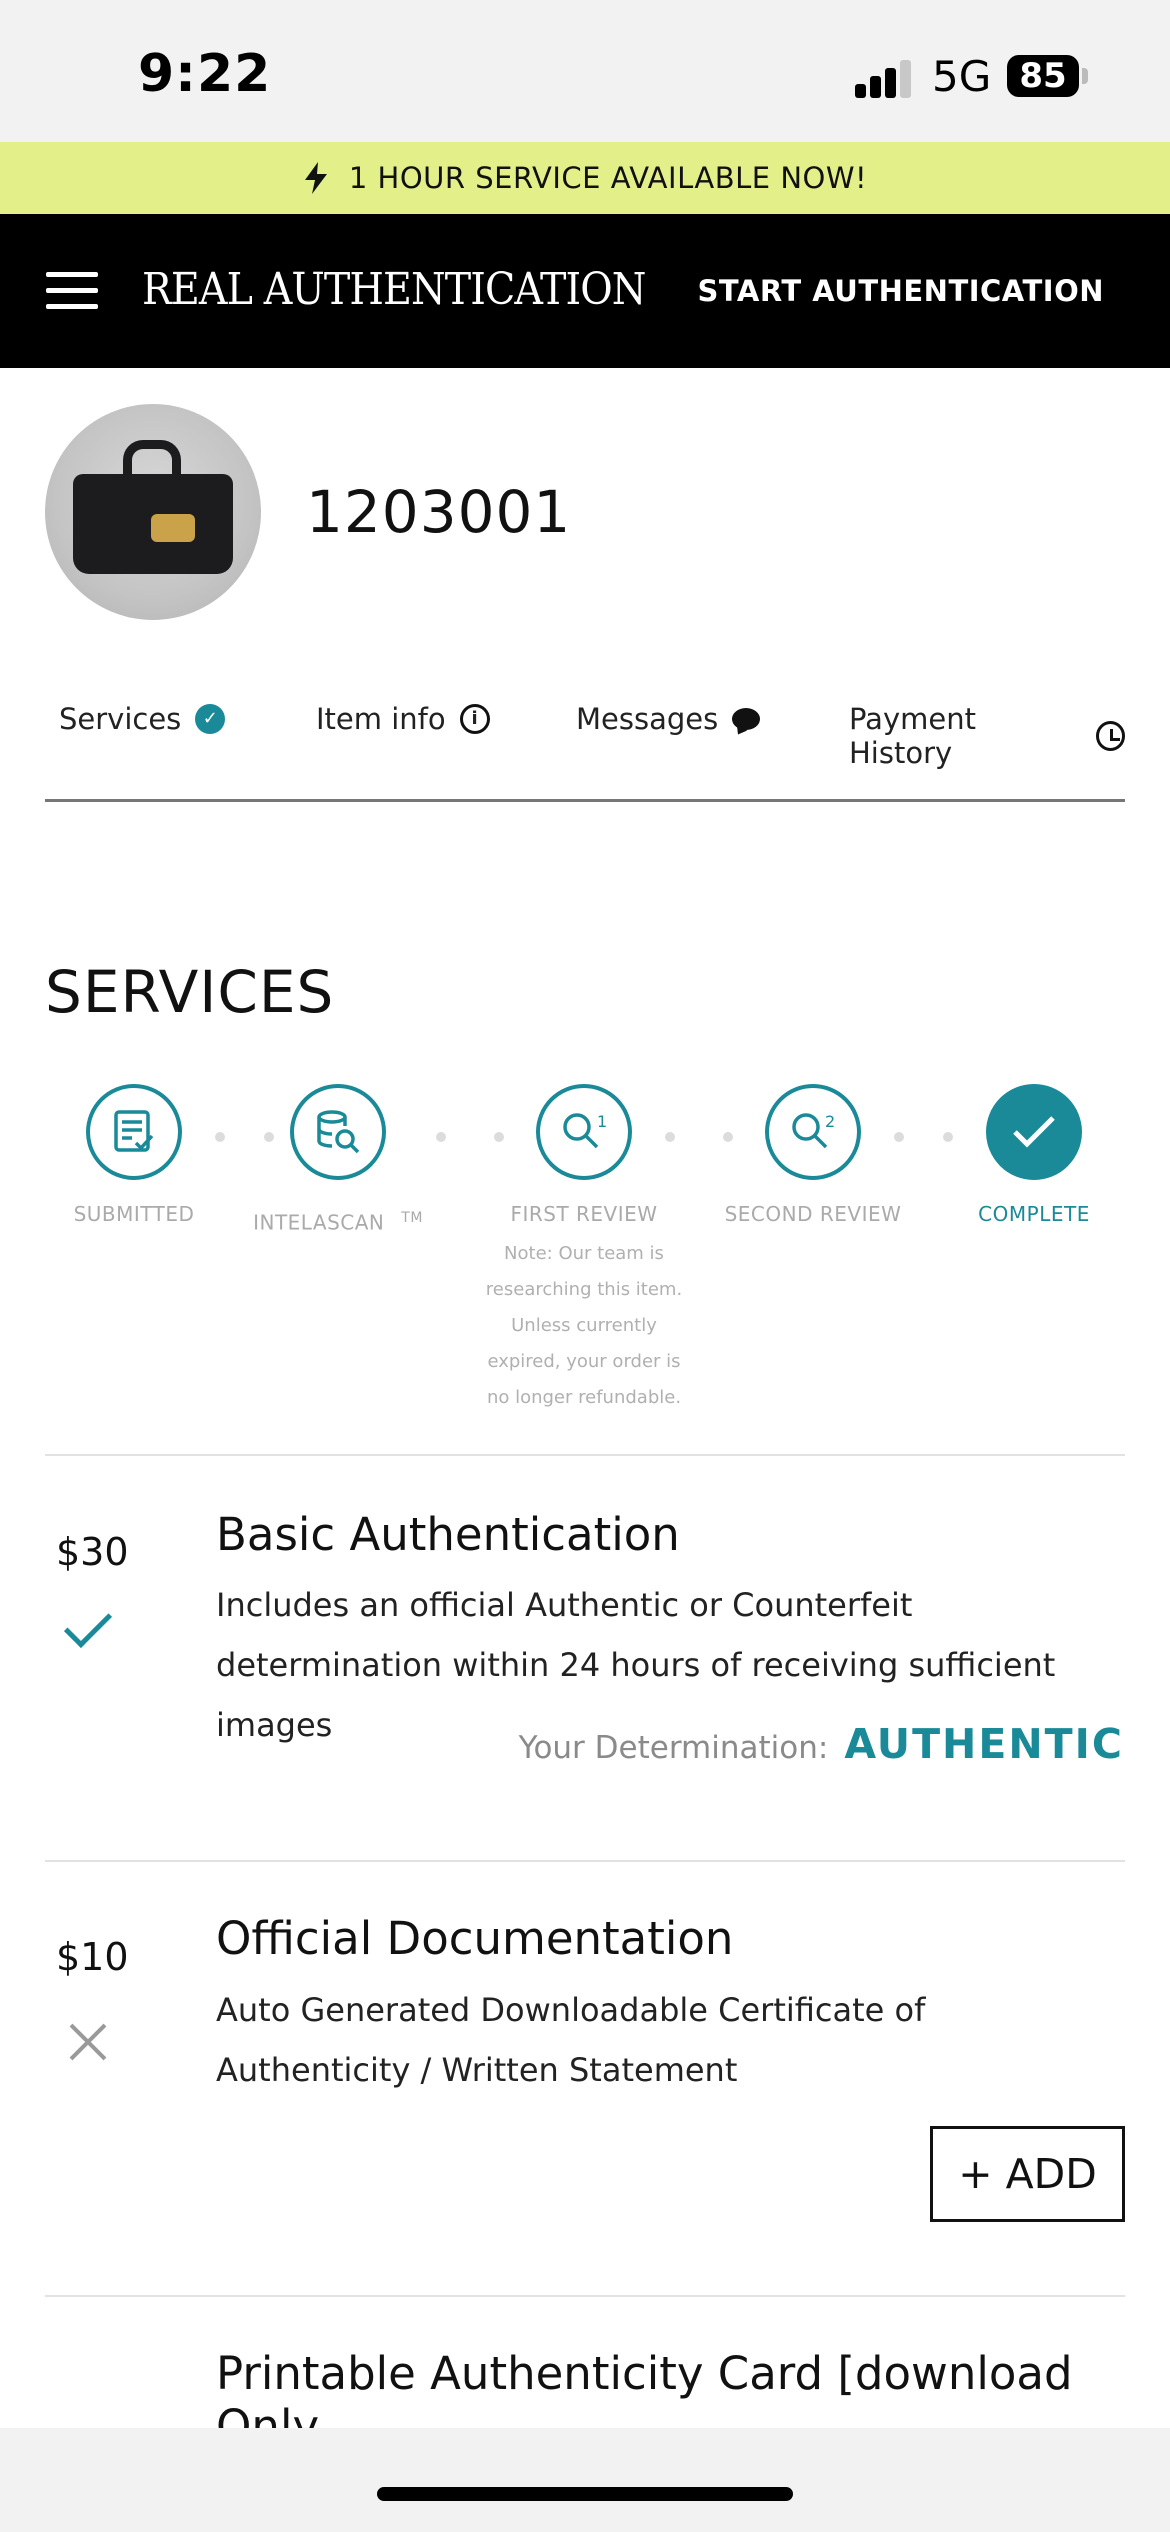 The height and width of the screenshot is (2532, 1170). What do you see at coordinates (88, 1624) in the screenshot?
I see `purchased-check-icon` at bounding box center [88, 1624].